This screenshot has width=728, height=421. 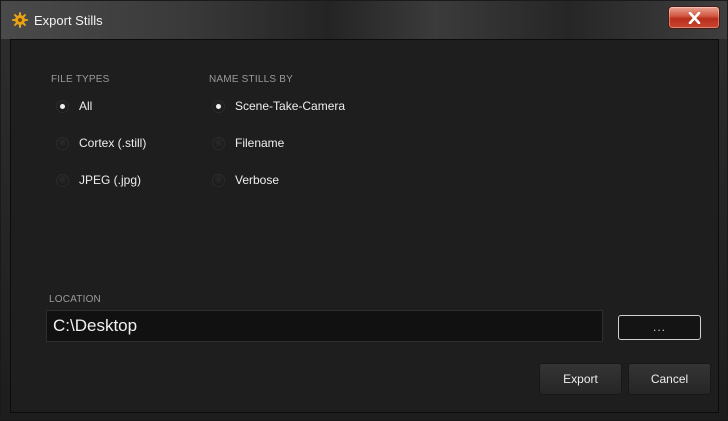 I want to click on close-icon, so click(x=694, y=18).